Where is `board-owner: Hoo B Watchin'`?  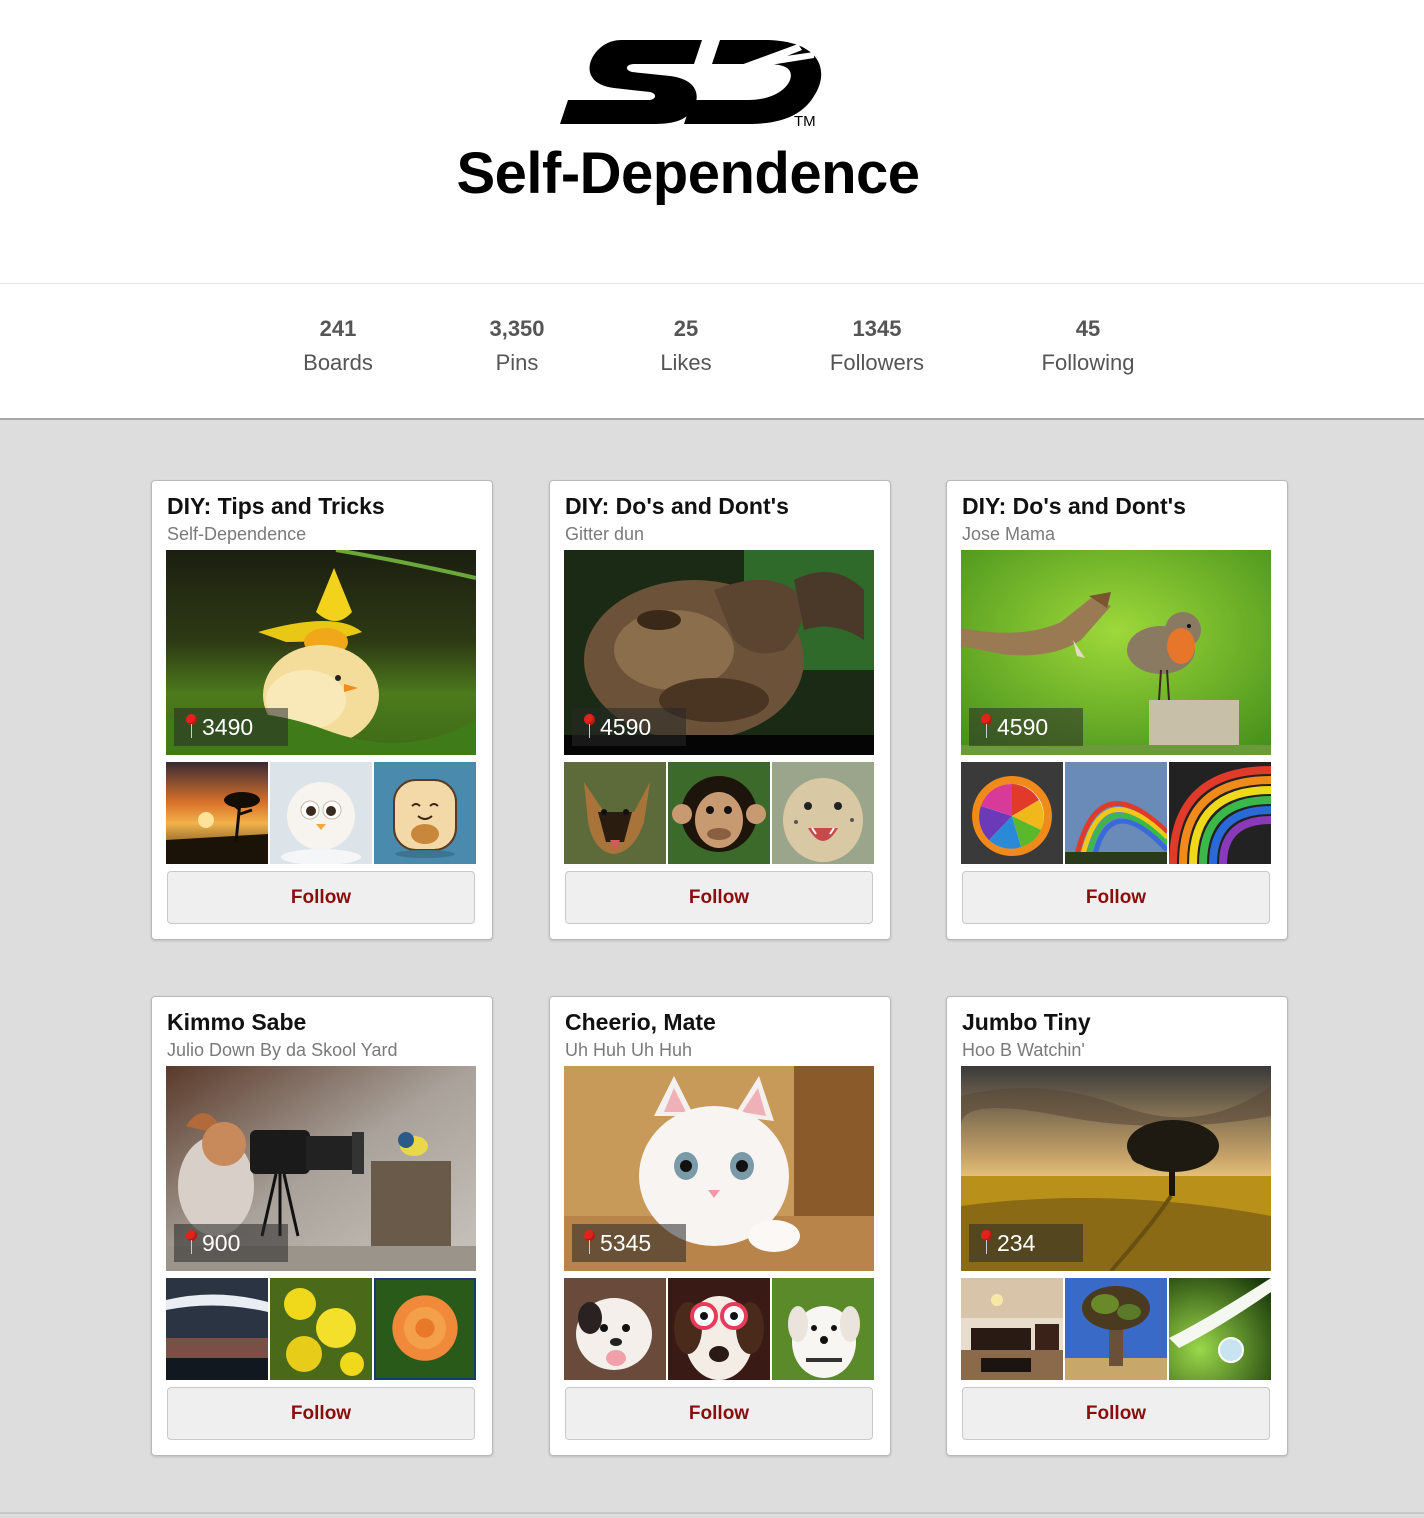 board-owner: Hoo B Watchin' is located at coordinates (1023, 1050).